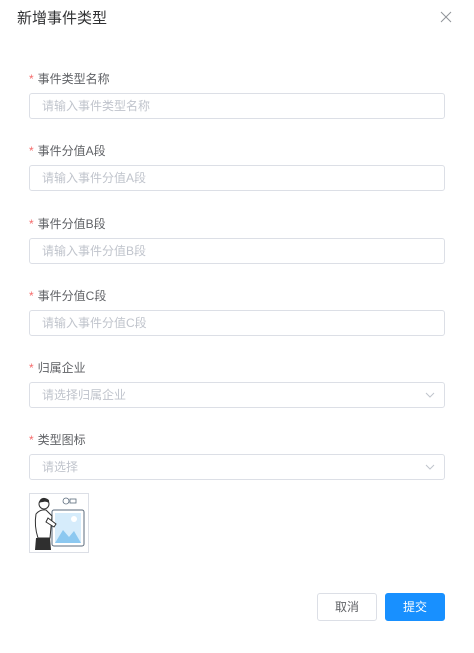 The image size is (474, 653). I want to click on company-label: * 归属企业, so click(57, 368).